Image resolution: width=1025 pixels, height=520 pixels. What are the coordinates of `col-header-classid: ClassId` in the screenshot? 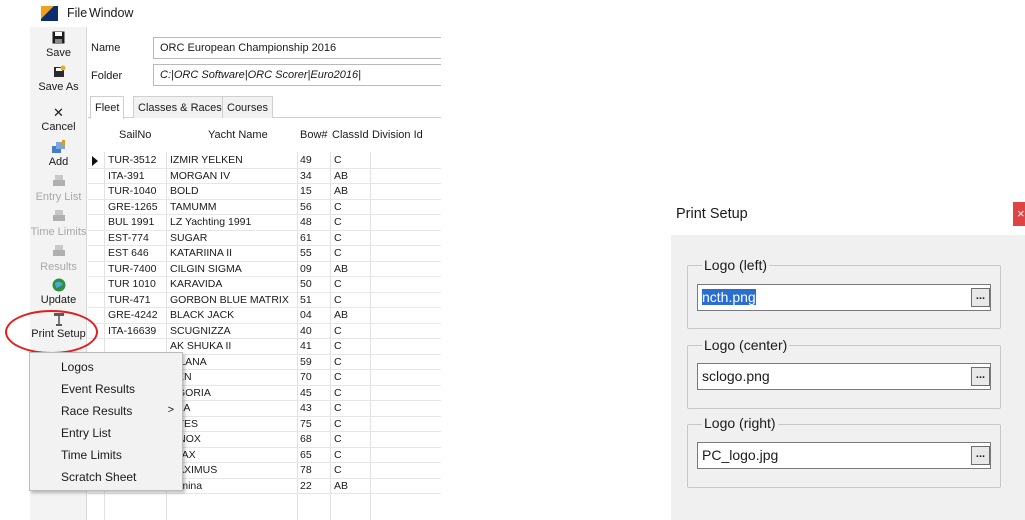 It's located at (350, 135).